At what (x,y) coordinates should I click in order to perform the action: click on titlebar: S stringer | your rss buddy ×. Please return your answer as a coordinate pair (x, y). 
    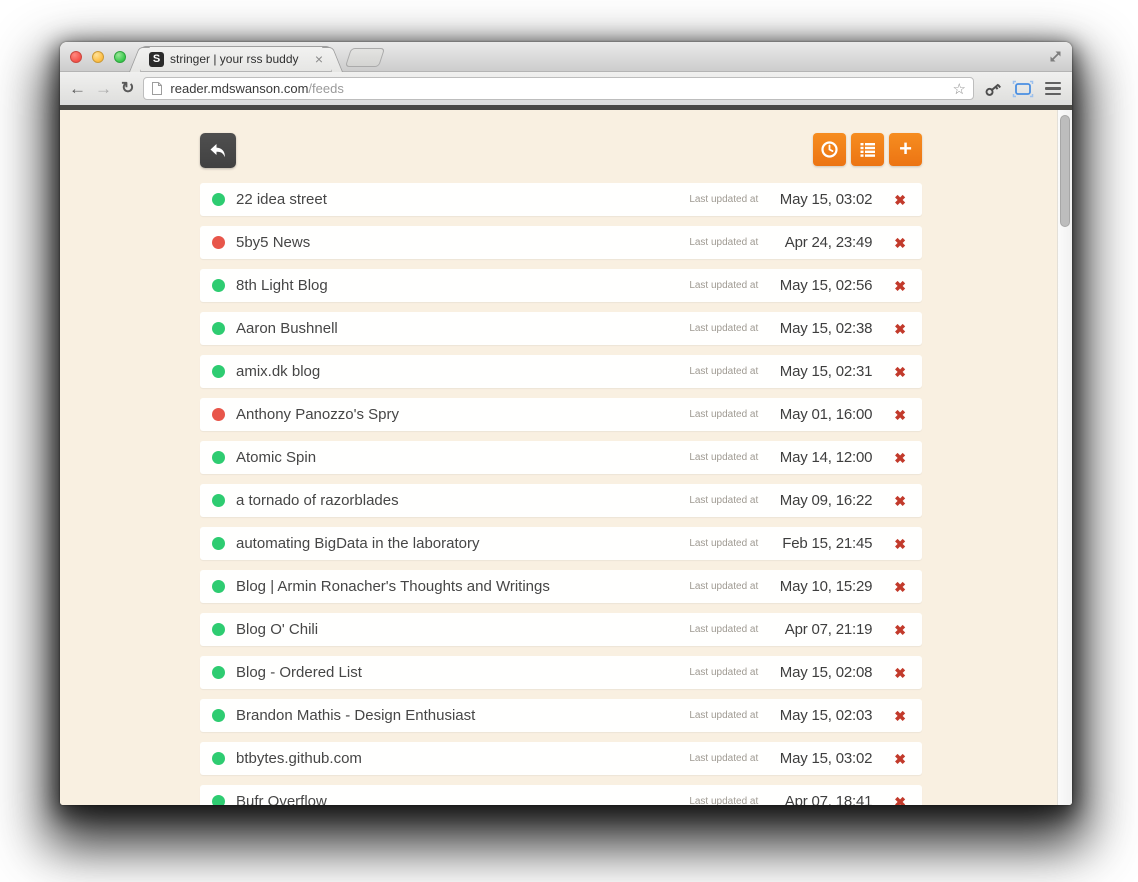
    Looking at the image, I should click on (566, 57).